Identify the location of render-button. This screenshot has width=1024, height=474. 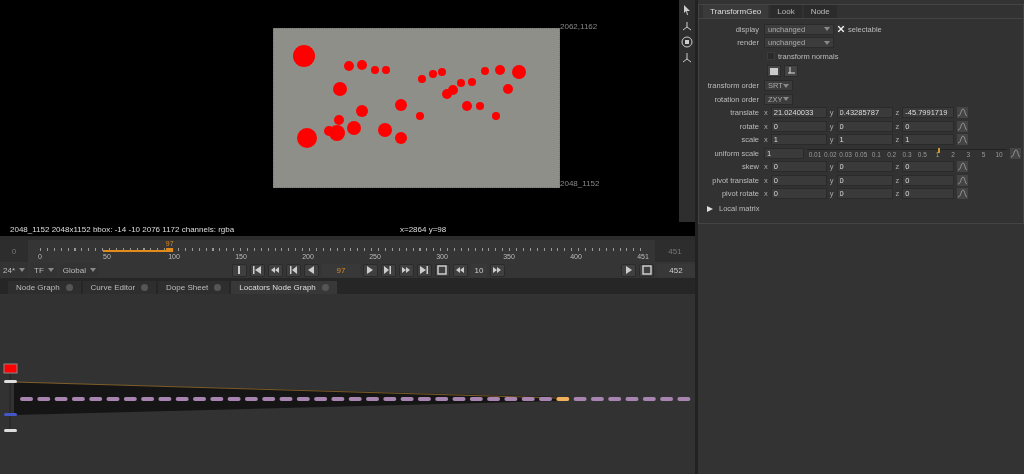
(646, 270).